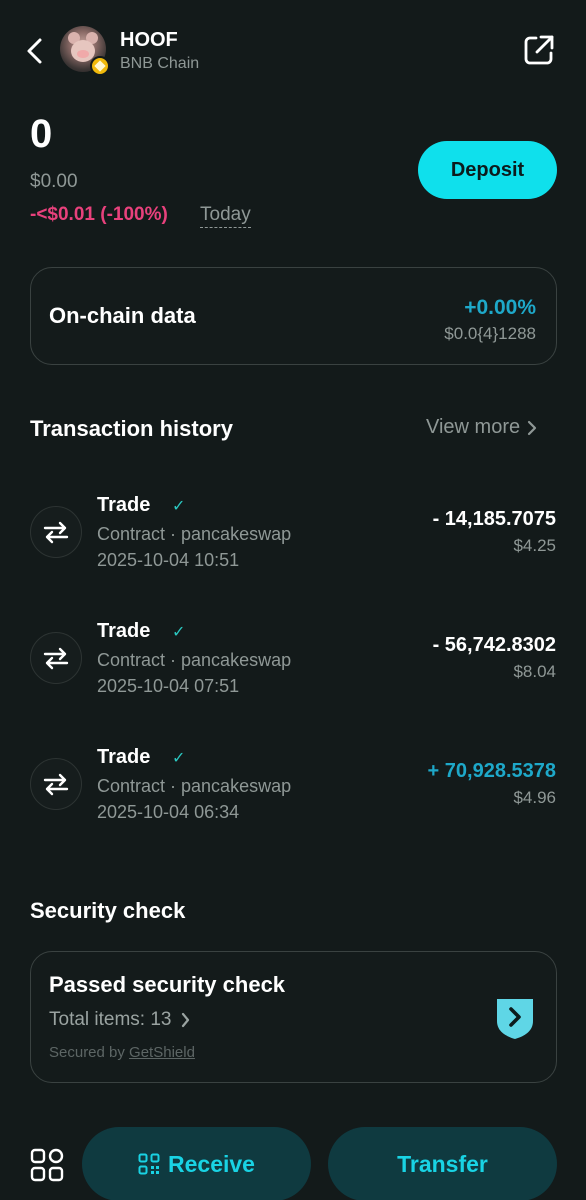 This screenshot has width=586, height=1200. I want to click on apps-button, so click(47, 1165).